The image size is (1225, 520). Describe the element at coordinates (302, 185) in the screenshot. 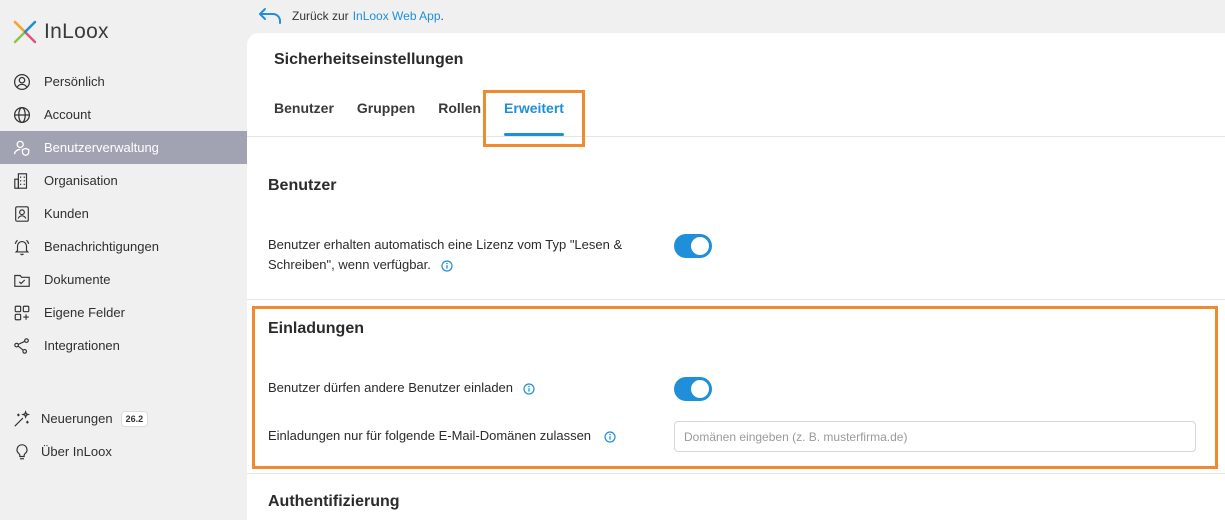

I see `section-title-benutzer: Benutzer` at that location.